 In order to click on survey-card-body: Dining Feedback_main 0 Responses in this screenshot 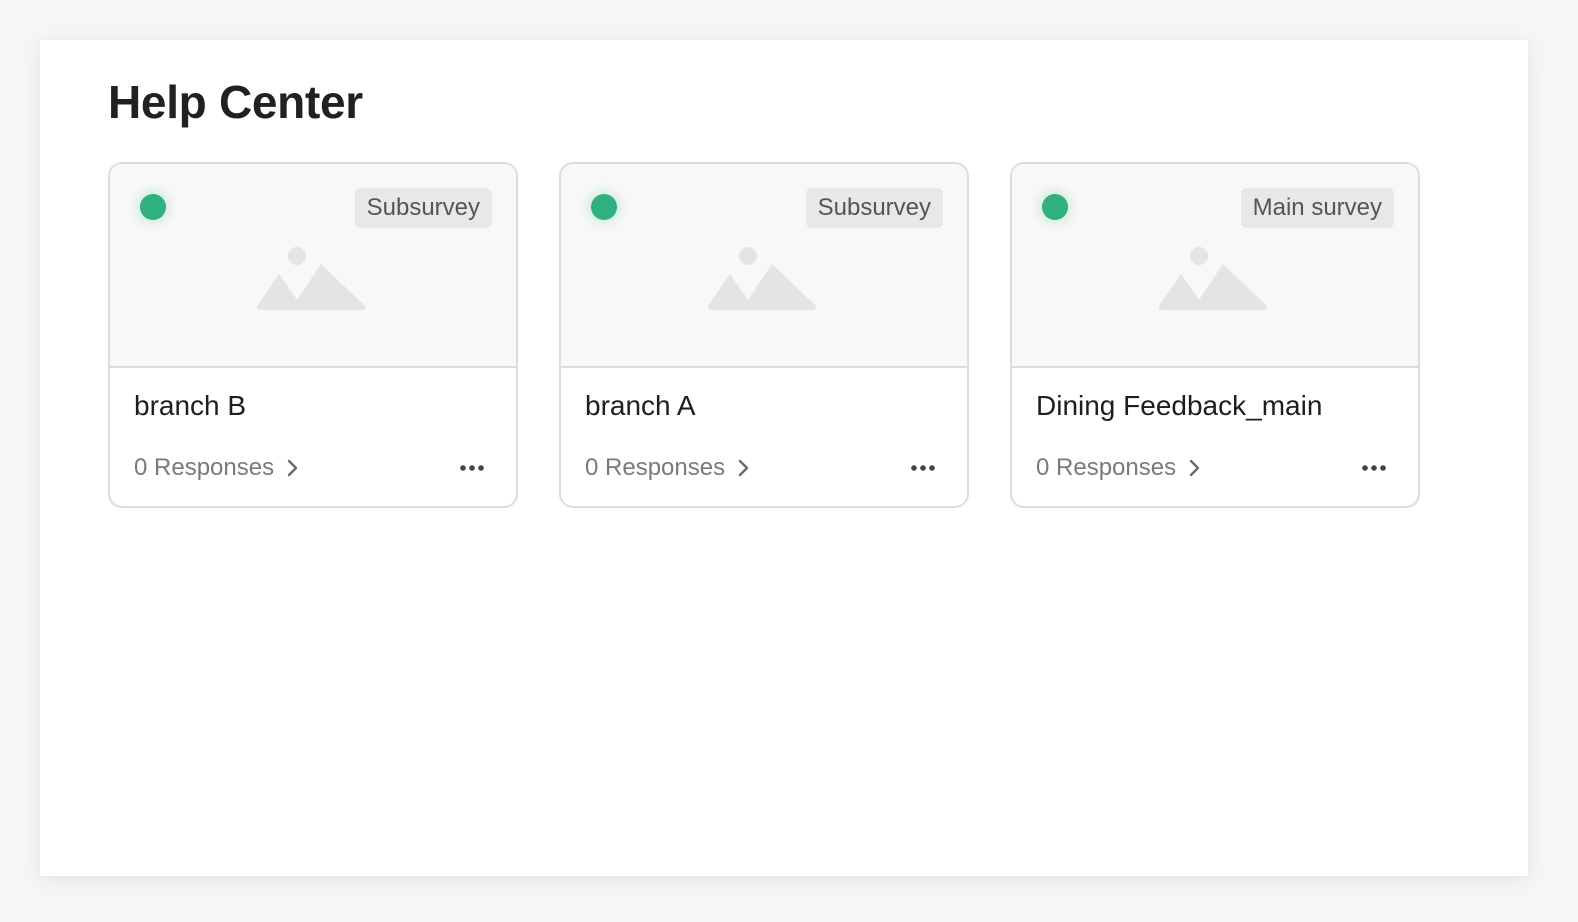, I will do `click(1215, 437)`.